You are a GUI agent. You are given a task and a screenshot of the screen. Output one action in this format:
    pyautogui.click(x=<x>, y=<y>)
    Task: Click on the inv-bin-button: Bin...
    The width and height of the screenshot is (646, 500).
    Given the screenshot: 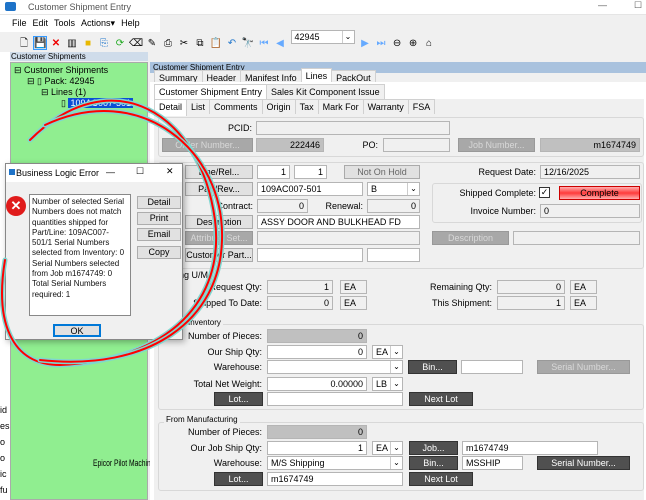 What is the action you would take?
    pyautogui.click(x=432, y=367)
    